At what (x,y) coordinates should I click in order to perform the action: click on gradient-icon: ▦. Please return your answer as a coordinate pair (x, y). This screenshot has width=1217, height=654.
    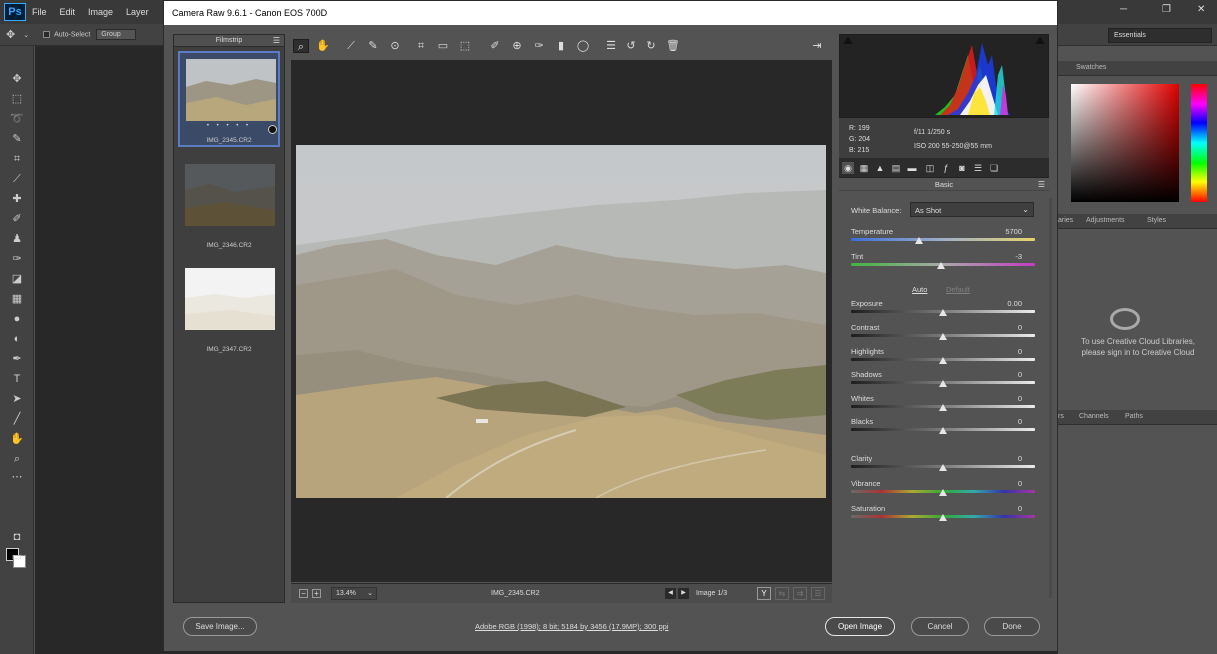
    Looking at the image, I should click on (17, 299).